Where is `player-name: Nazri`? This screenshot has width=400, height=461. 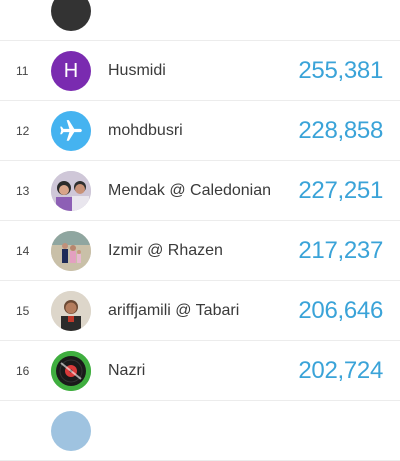
player-name: Nazri is located at coordinates (127, 370).